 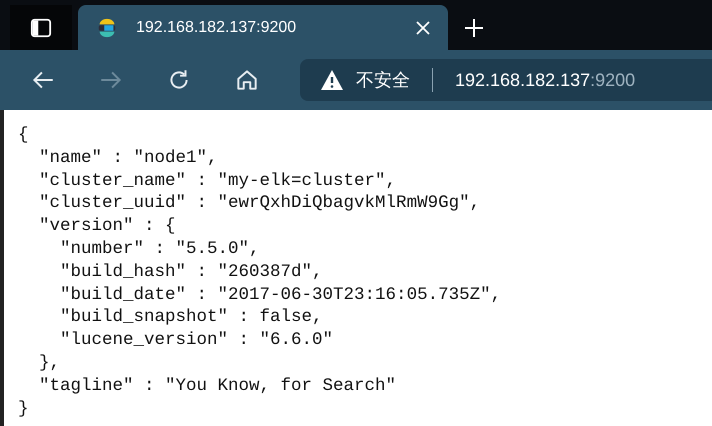 I want to click on new-tab-icon, so click(x=474, y=28).